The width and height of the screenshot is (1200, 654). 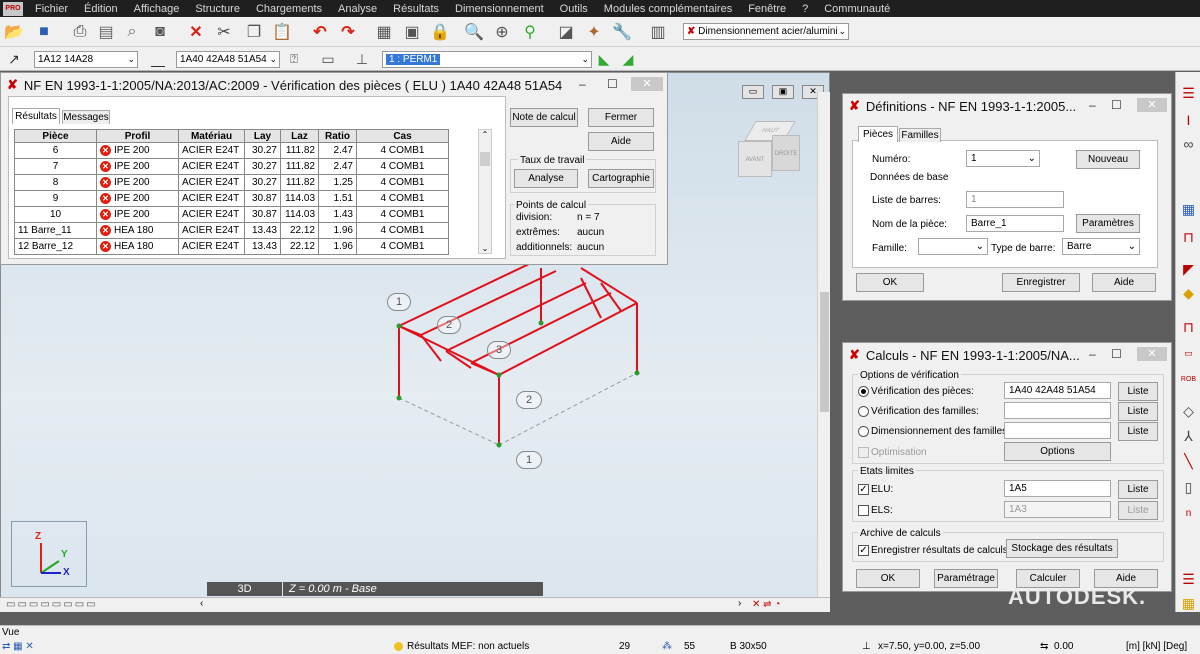 I want to click on parametres-button: Paramètres, so click(x=1108, y=223).